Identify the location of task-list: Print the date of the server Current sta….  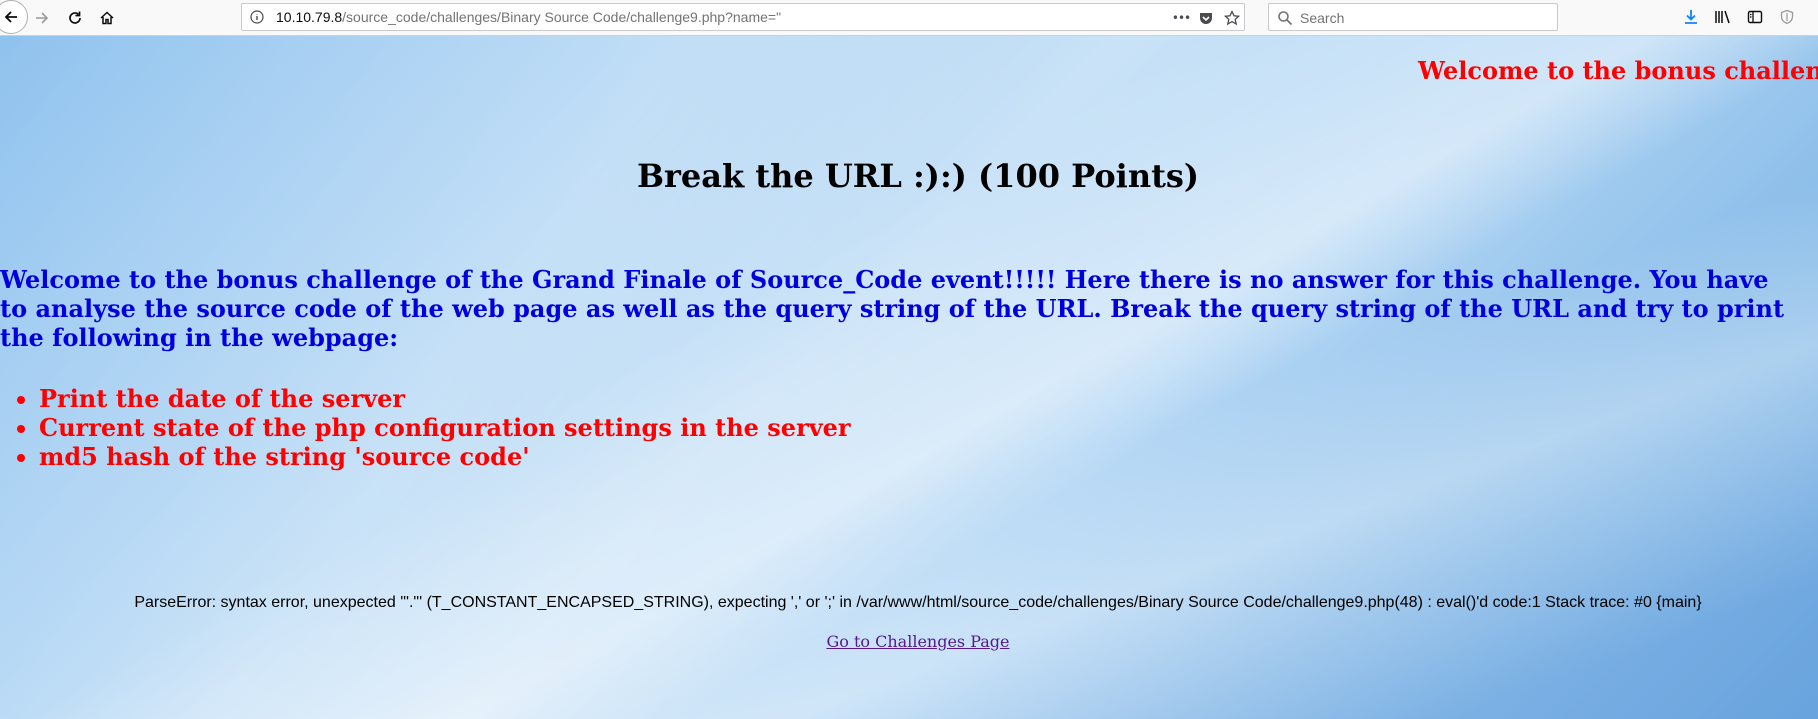
(425, 427).